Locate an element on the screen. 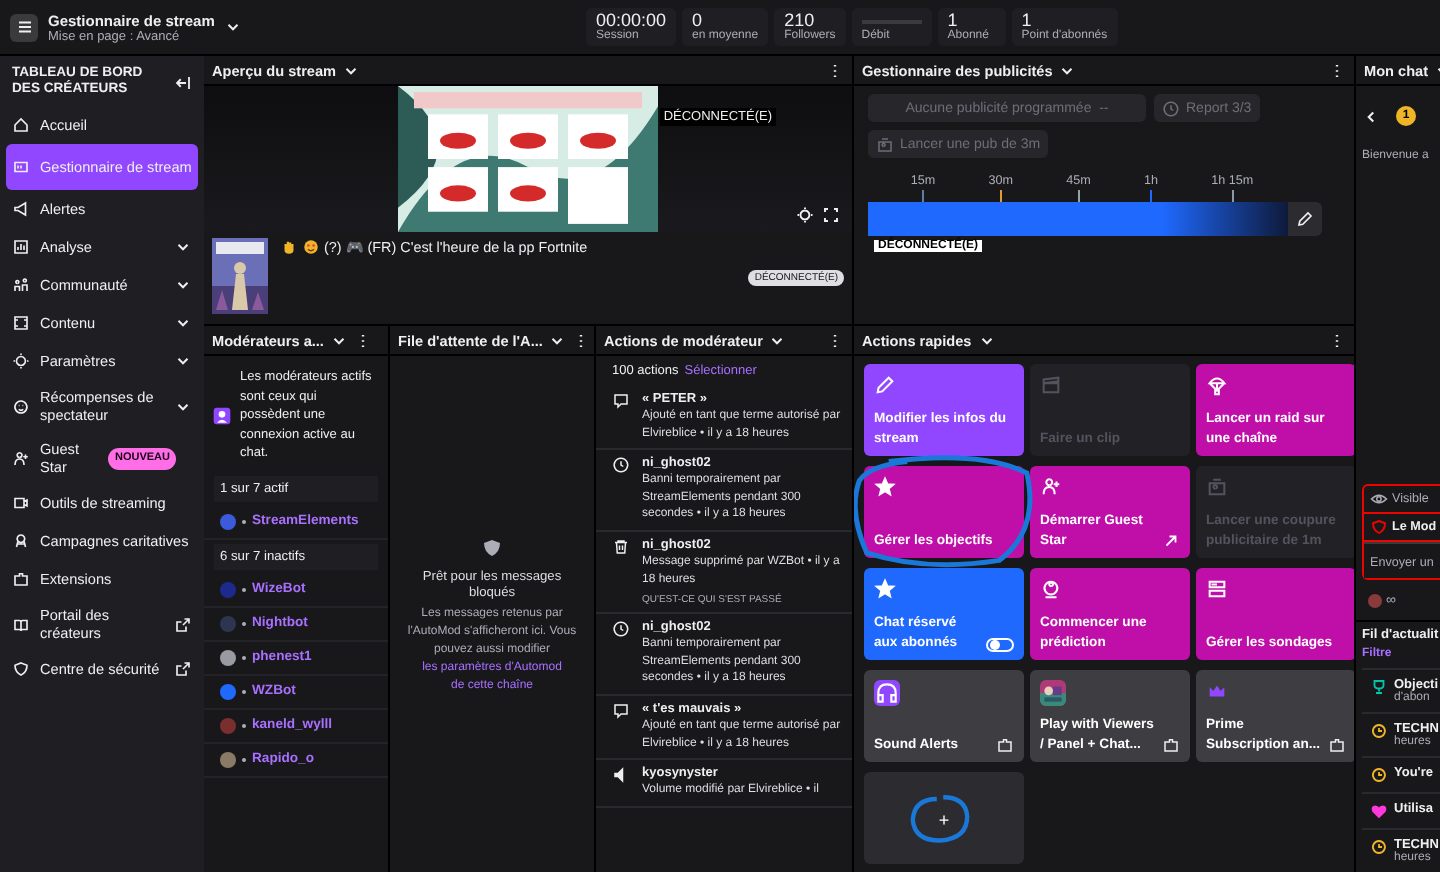 The width and height of the screenshot is (1440, 872). toggle-switch is located at coordinates (1000, 645).